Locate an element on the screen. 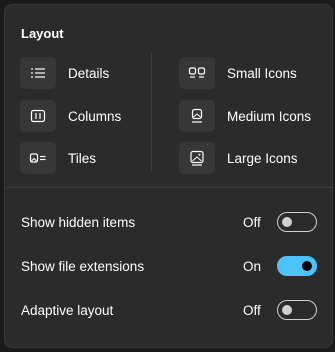 The height and width of the screenshot is (352, 335). toggle-label: Show file extensions is located at coordinates (83, 266).